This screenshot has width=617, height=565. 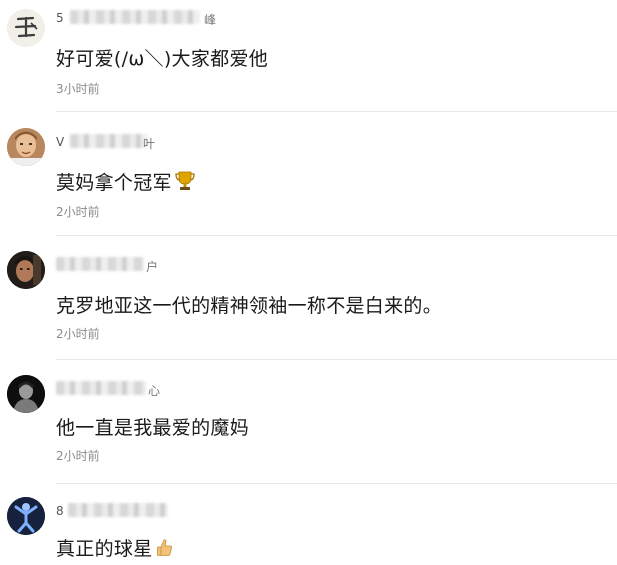 I want to click on username: 5 峰, so click(x=136, y=17).